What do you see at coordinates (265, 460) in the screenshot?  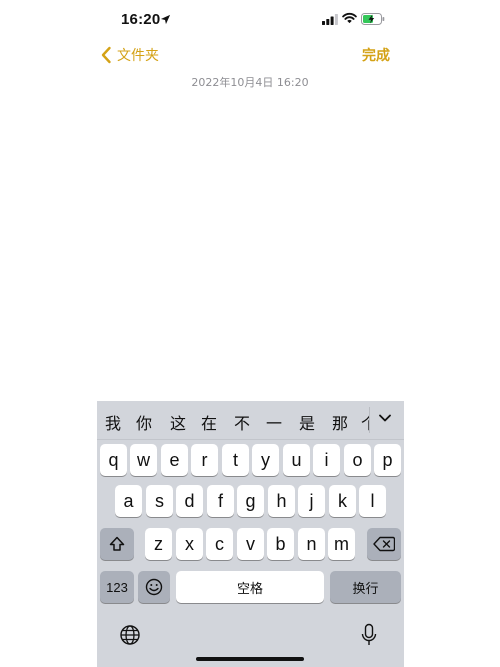 I see `key-y: y` at bounding box center [265, 460].